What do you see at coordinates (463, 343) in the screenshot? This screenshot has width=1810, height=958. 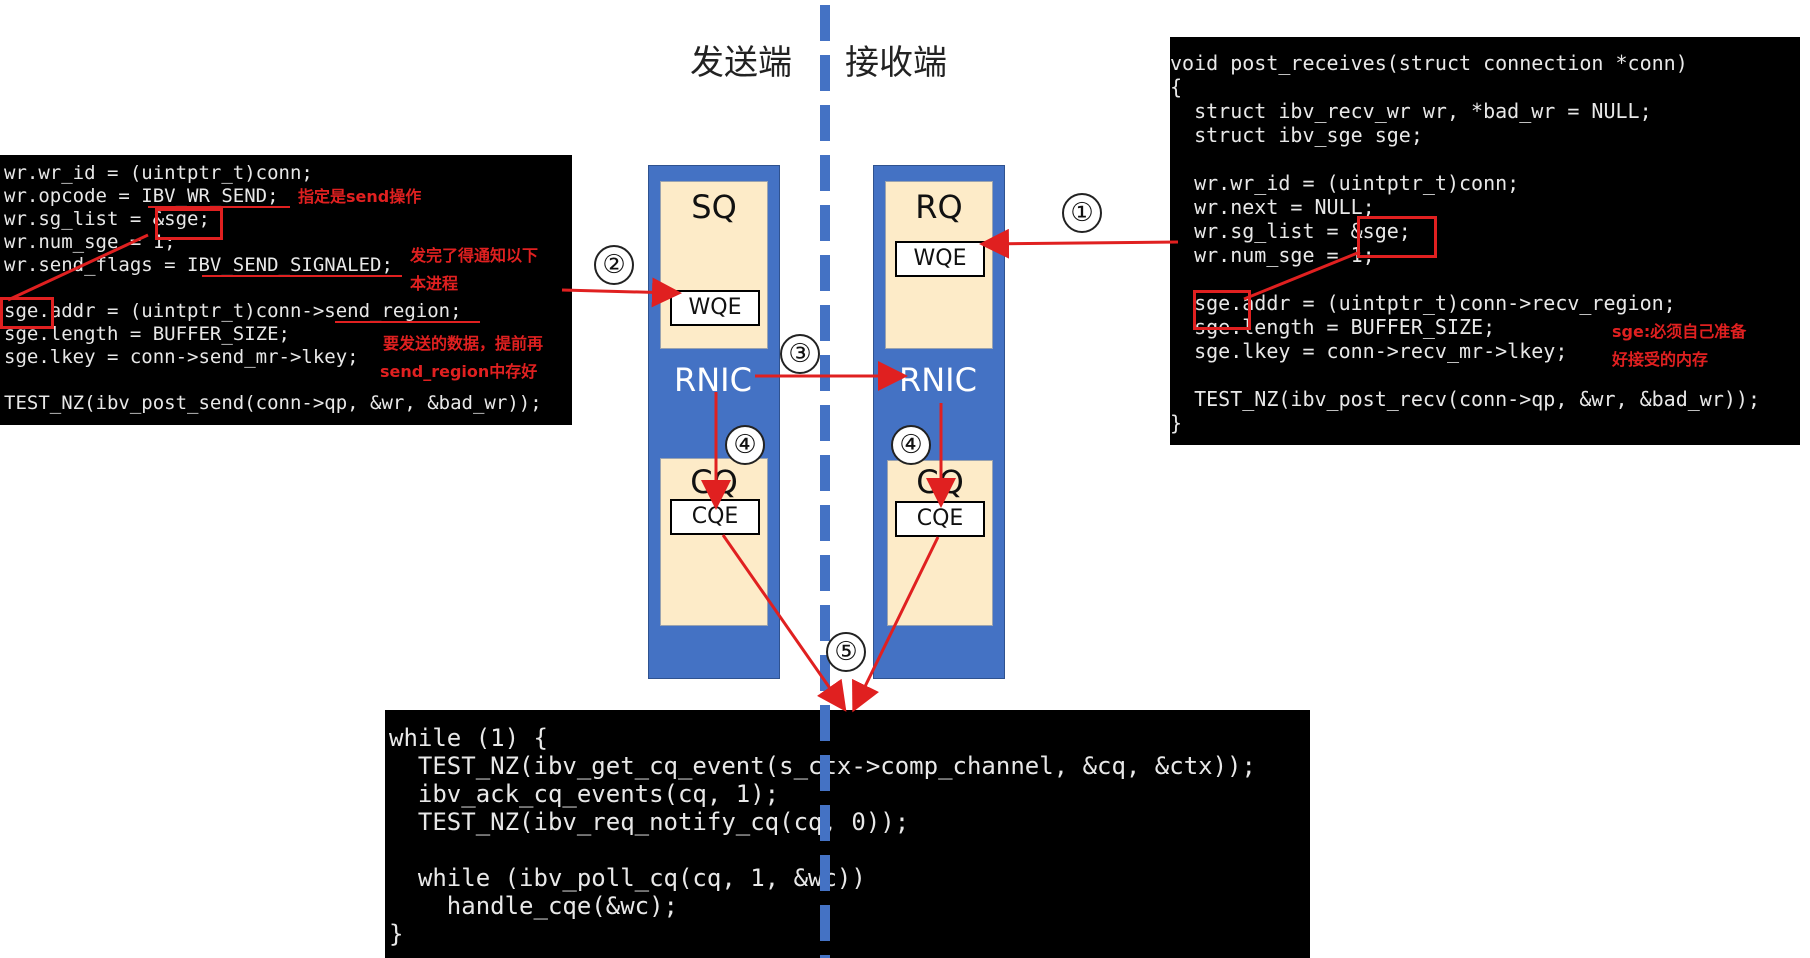 I see `annotation-data-1: 要发送的数据，提前再` at bounding box center [463, 343].